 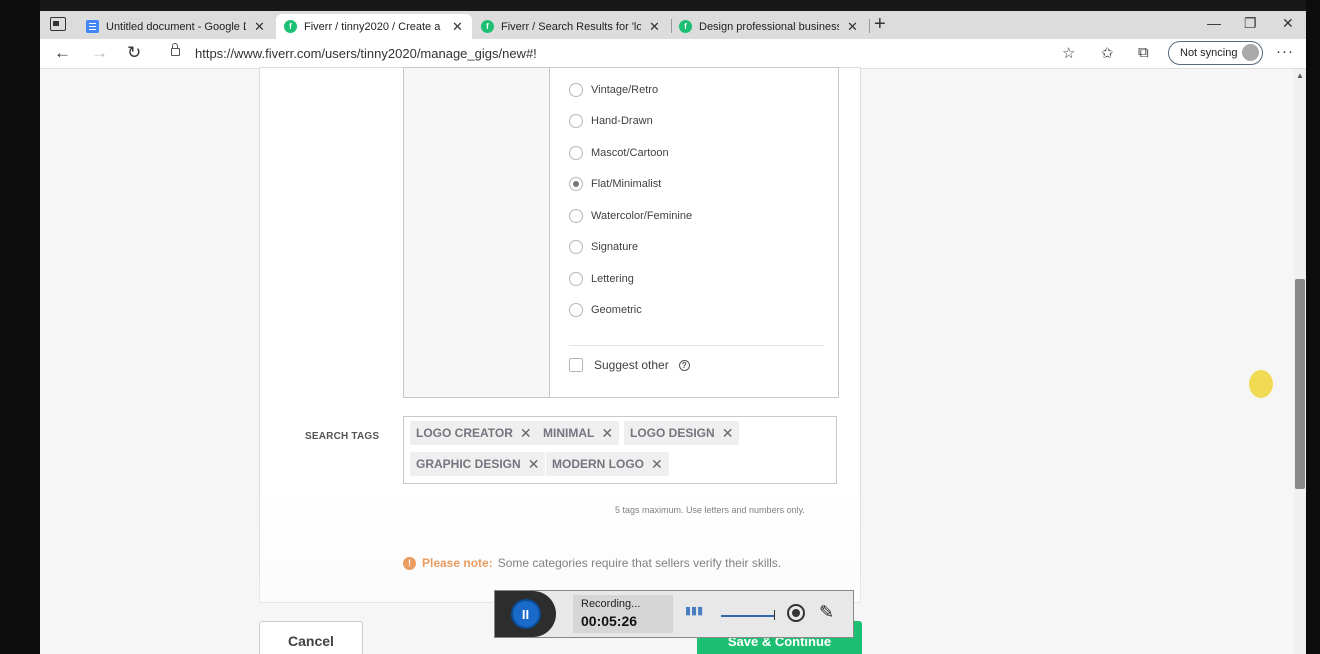 I want to click on suggest-other: Suggest other ?, so click(x=629, y=365).